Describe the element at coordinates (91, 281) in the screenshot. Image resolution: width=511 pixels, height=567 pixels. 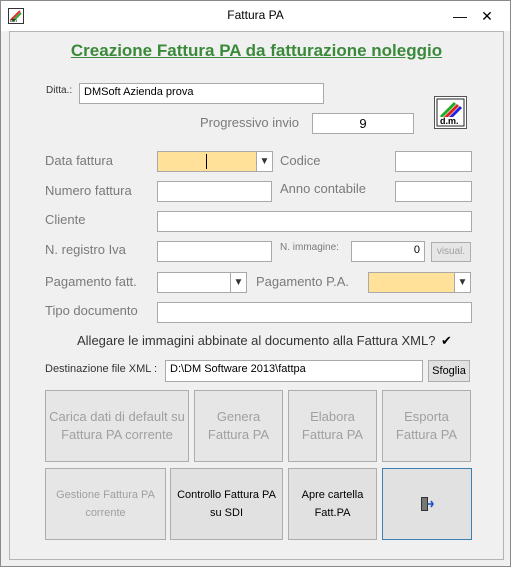
I see `pagamento-fatt-label: Pagamento fatt.` at that location.